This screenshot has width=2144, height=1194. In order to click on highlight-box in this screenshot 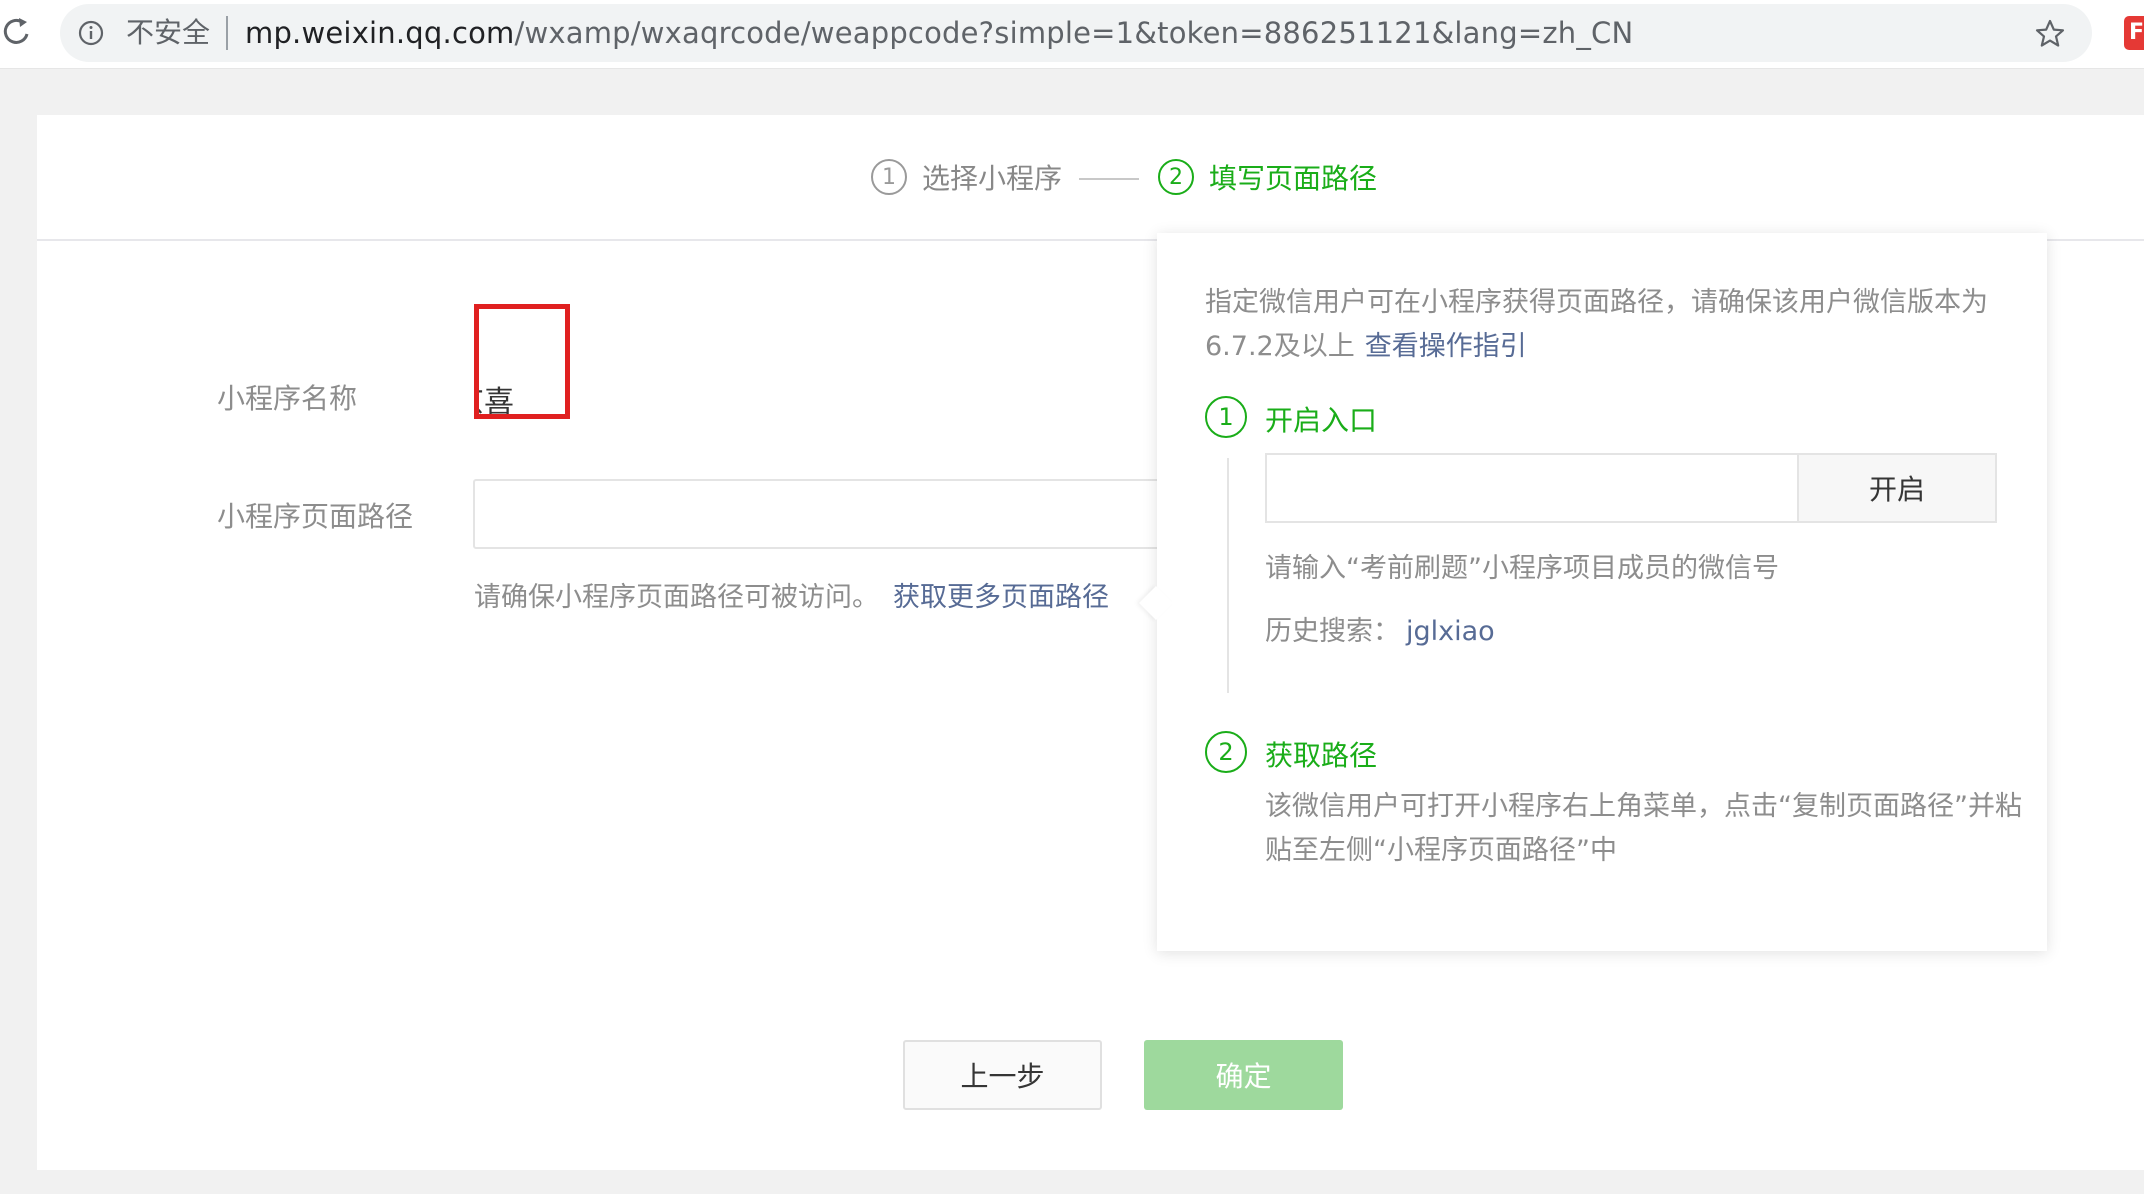, I will do `click(522, 361)`.